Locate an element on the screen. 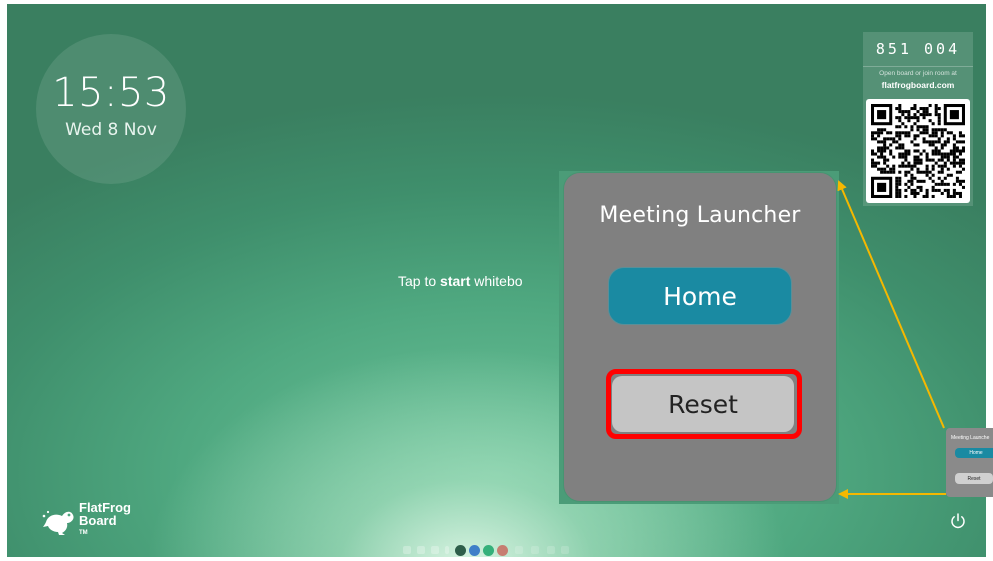 This screenshot has width=993, height=561. arrow-to-room-panel is located at coordinates (891, 304).